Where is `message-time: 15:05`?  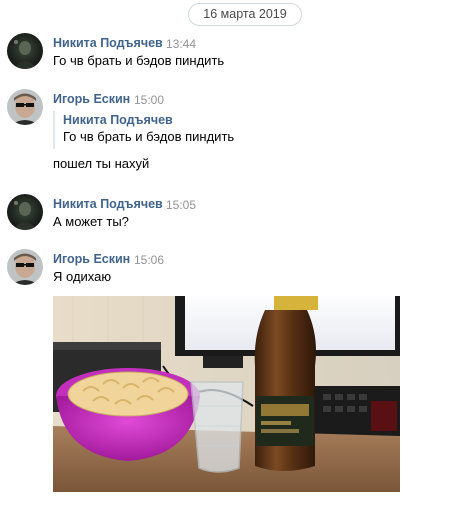 message-time: 15:05 is located at coordinates (181, 205).